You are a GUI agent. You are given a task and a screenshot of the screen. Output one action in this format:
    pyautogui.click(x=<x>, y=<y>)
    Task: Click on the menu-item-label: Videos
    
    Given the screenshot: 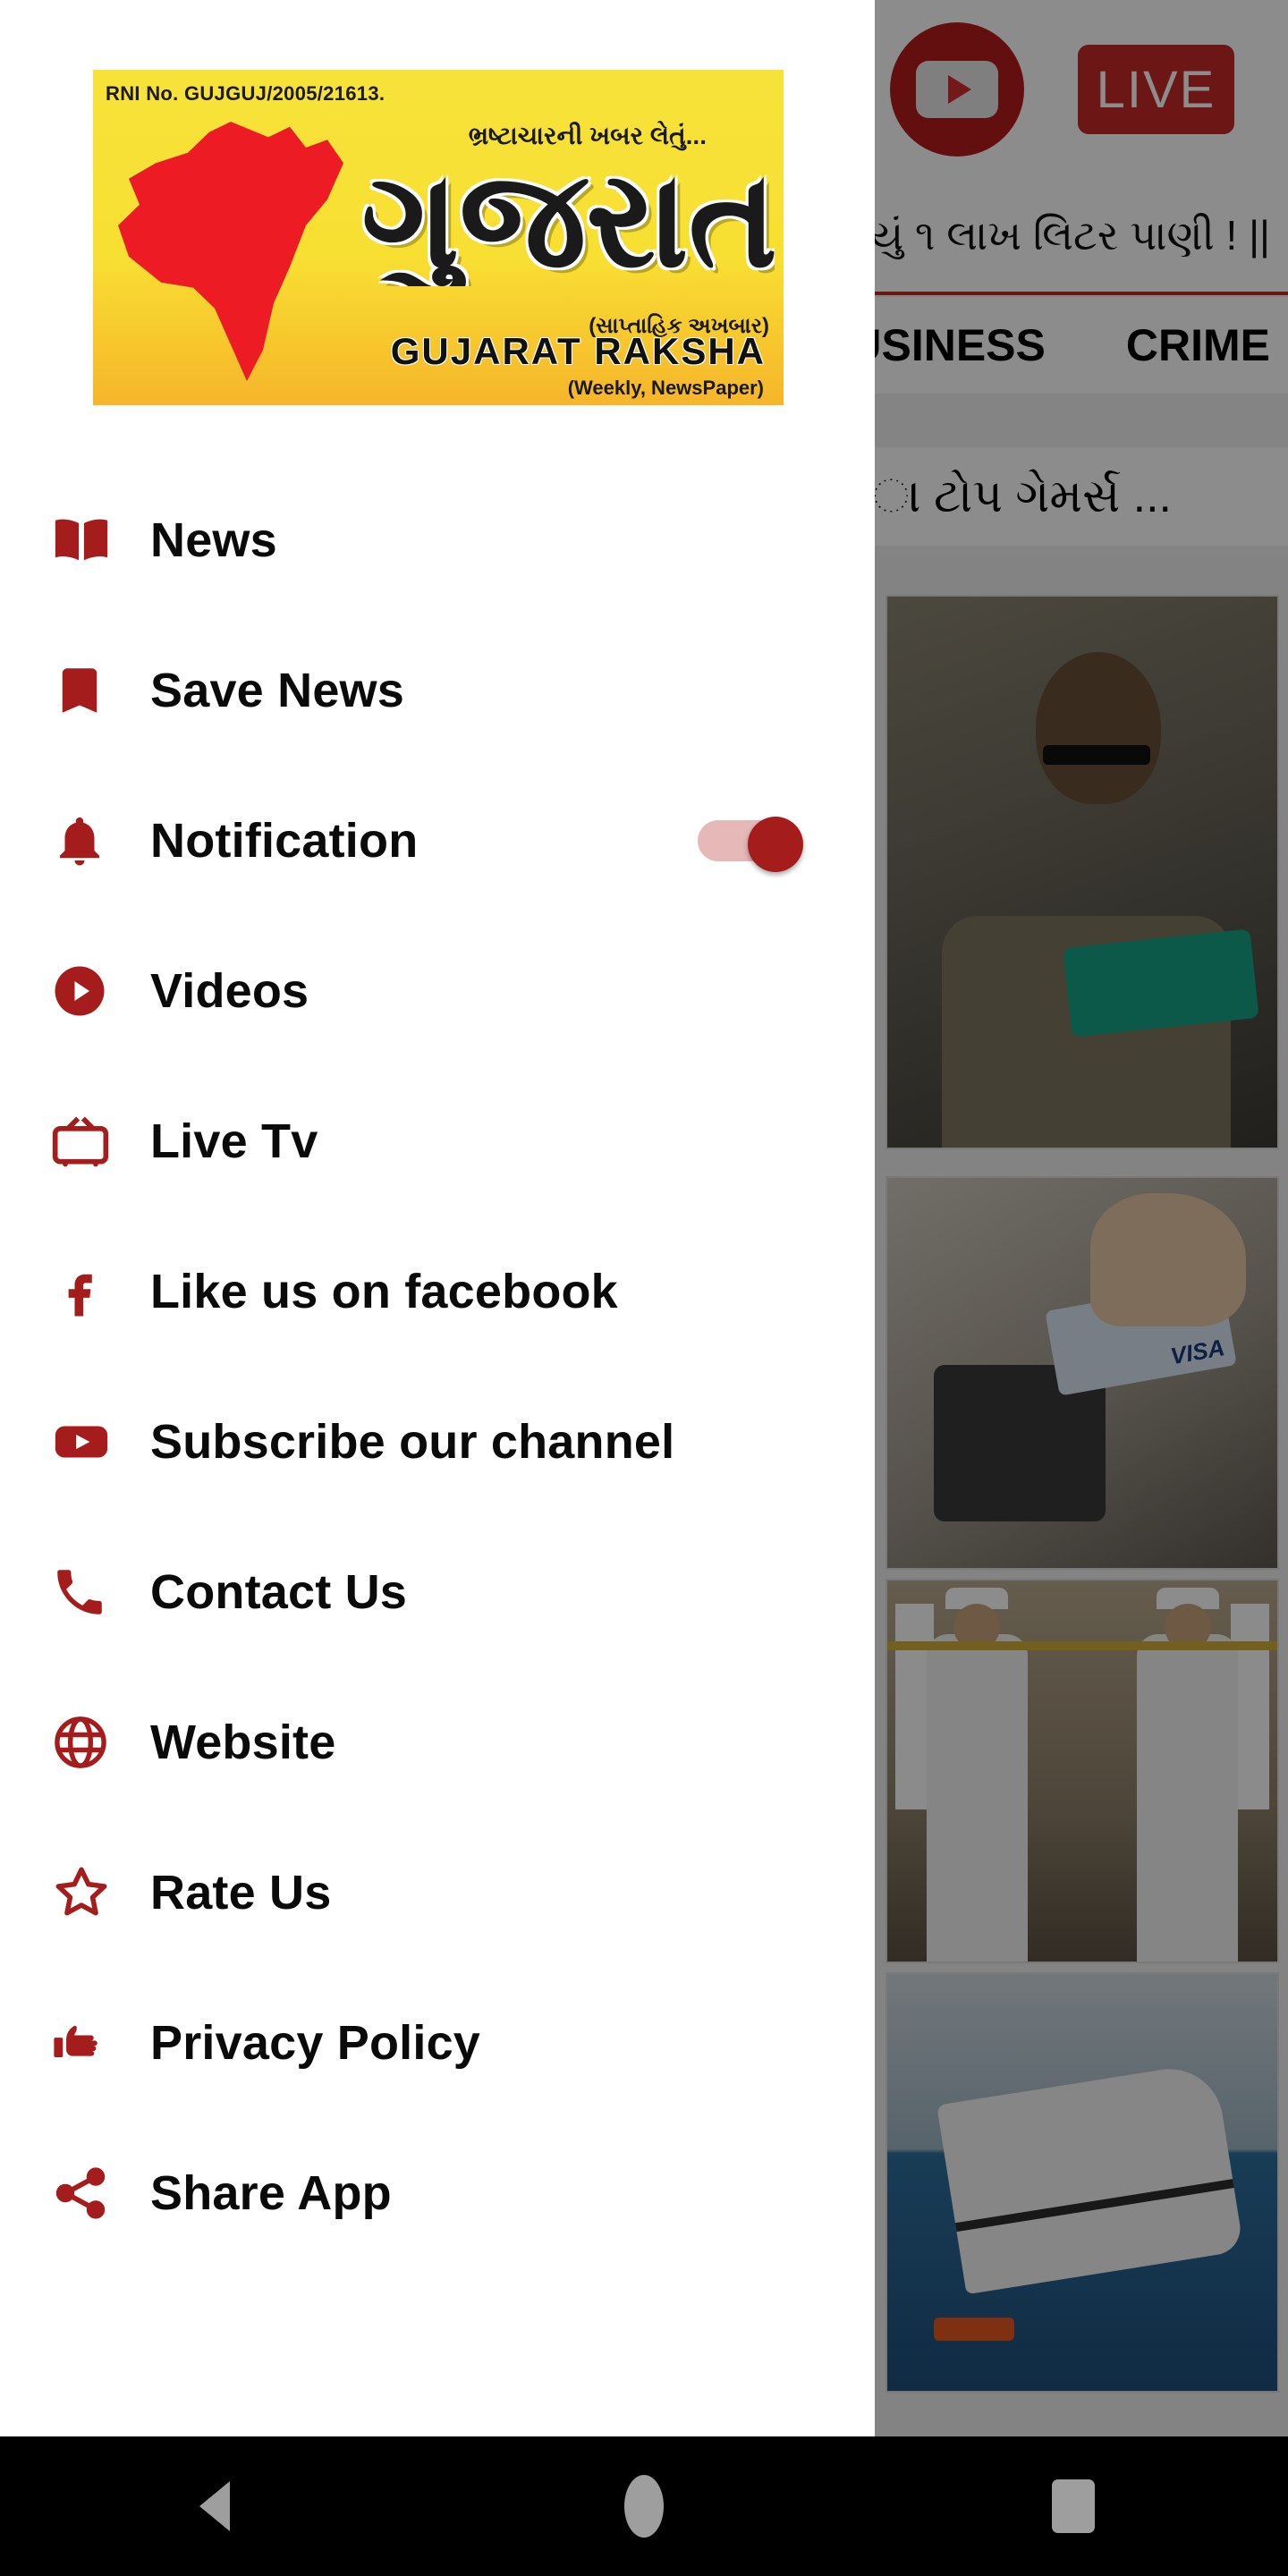 What is the action you would take?
    pyautogui.click(x=229, y=991)
    